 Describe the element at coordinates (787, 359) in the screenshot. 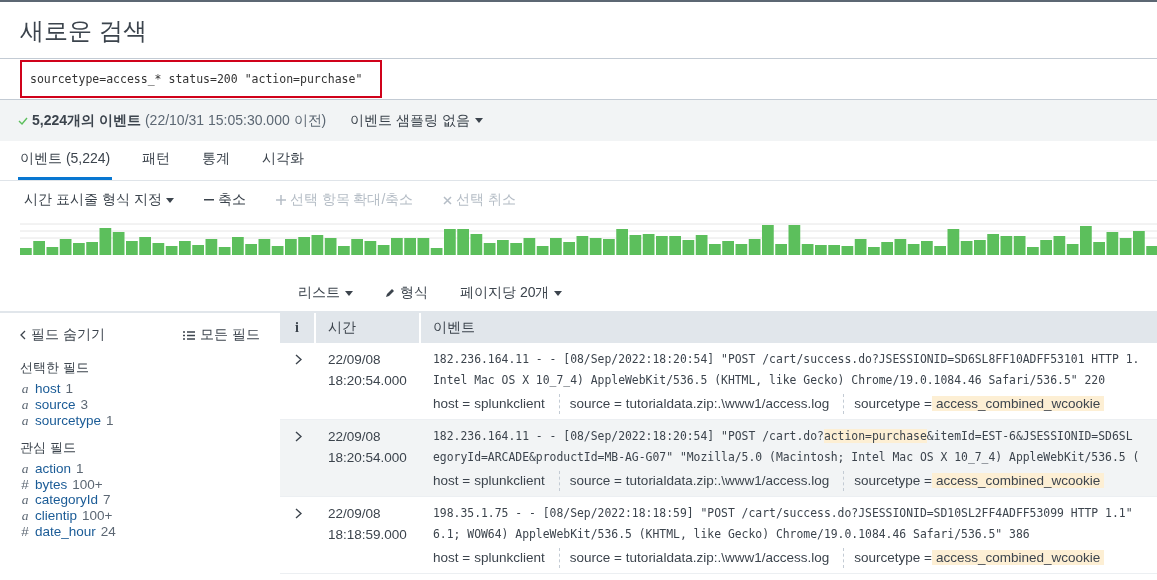

I see `event-text: 182.236.164.11 - - [08/Sep/2022:18:20:54] "POST /cart/success.do?JSESSIONID=SD6SL8FF10ADFF53101 HTTP 1.` at that location.